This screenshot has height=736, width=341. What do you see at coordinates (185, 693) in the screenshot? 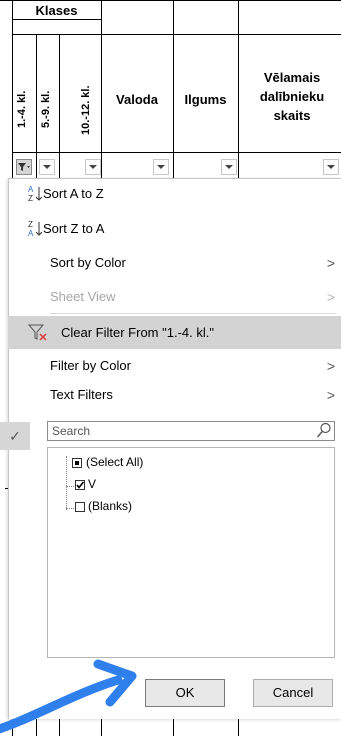
I see `ok-button: OK` at bounding box center [185, 693].